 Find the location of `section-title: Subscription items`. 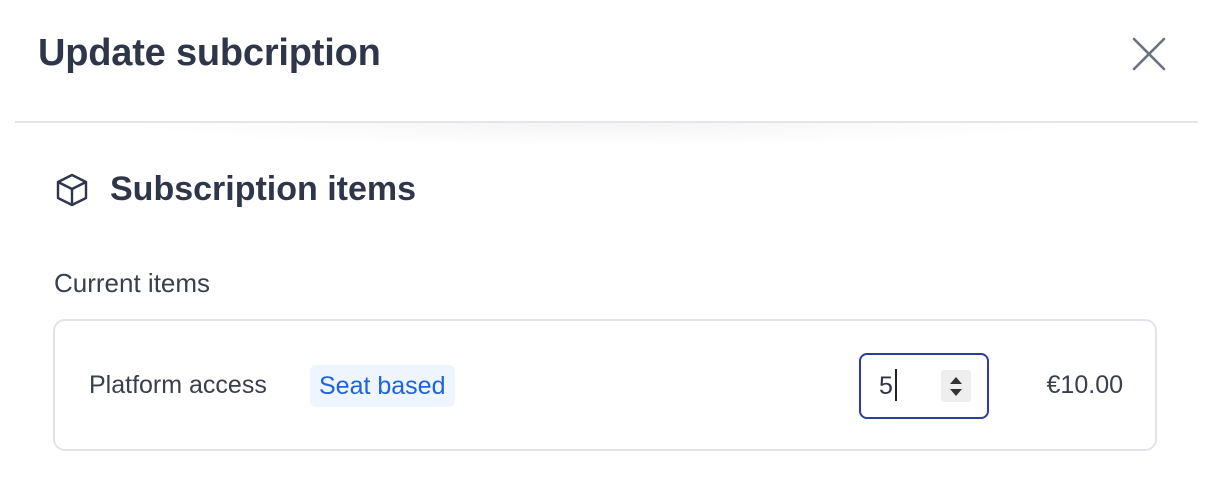

section-title: Subscription items is located at coordinates (263, 189).